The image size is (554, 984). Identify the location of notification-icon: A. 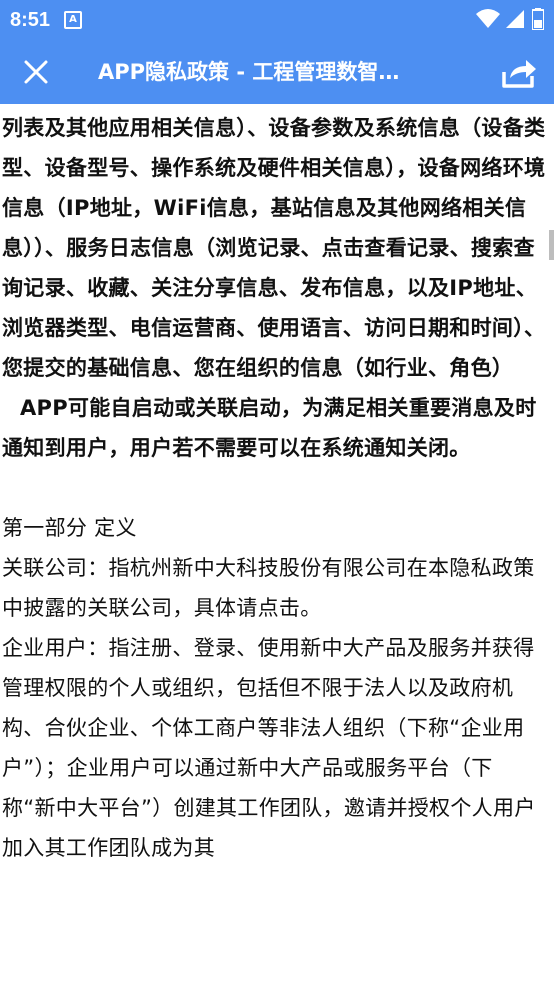
(73, 20).